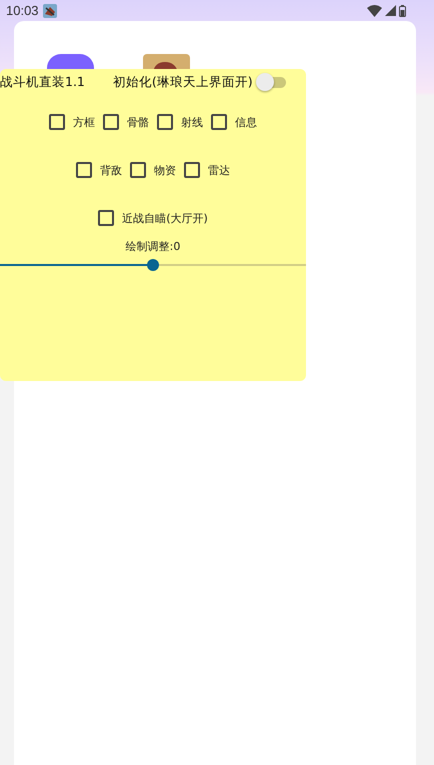 This screenshot has height=765, width=434. Describe the element at coordinates (165, 170) in the screenshot. I see `checkbox-label: 物资` at that location.